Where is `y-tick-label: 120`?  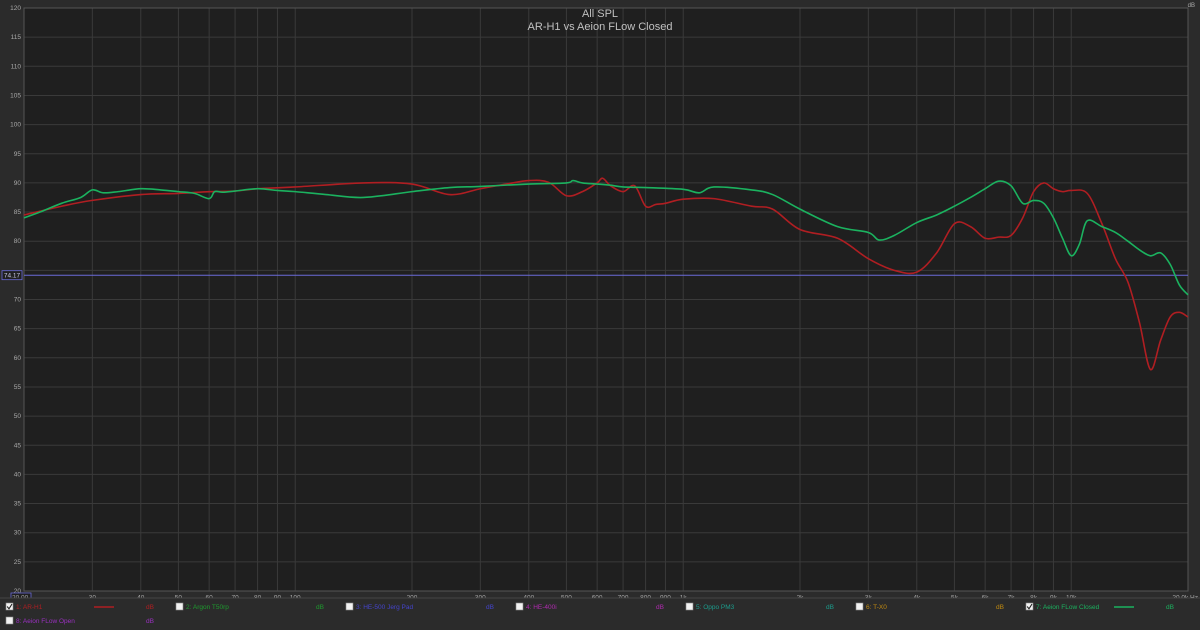 y-tick-label: 120 is located at coordinates (15, 8).